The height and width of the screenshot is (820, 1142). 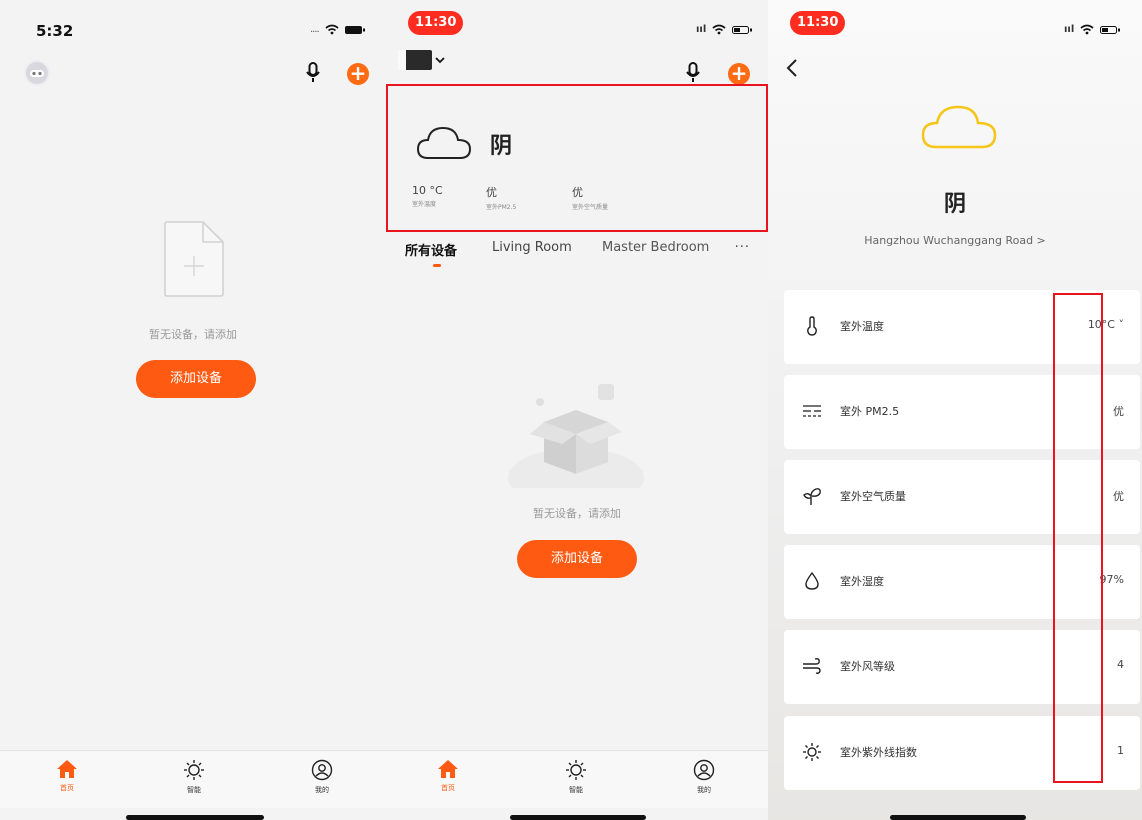 I want to click on row-value: 1, so click(x=1120, y=750).